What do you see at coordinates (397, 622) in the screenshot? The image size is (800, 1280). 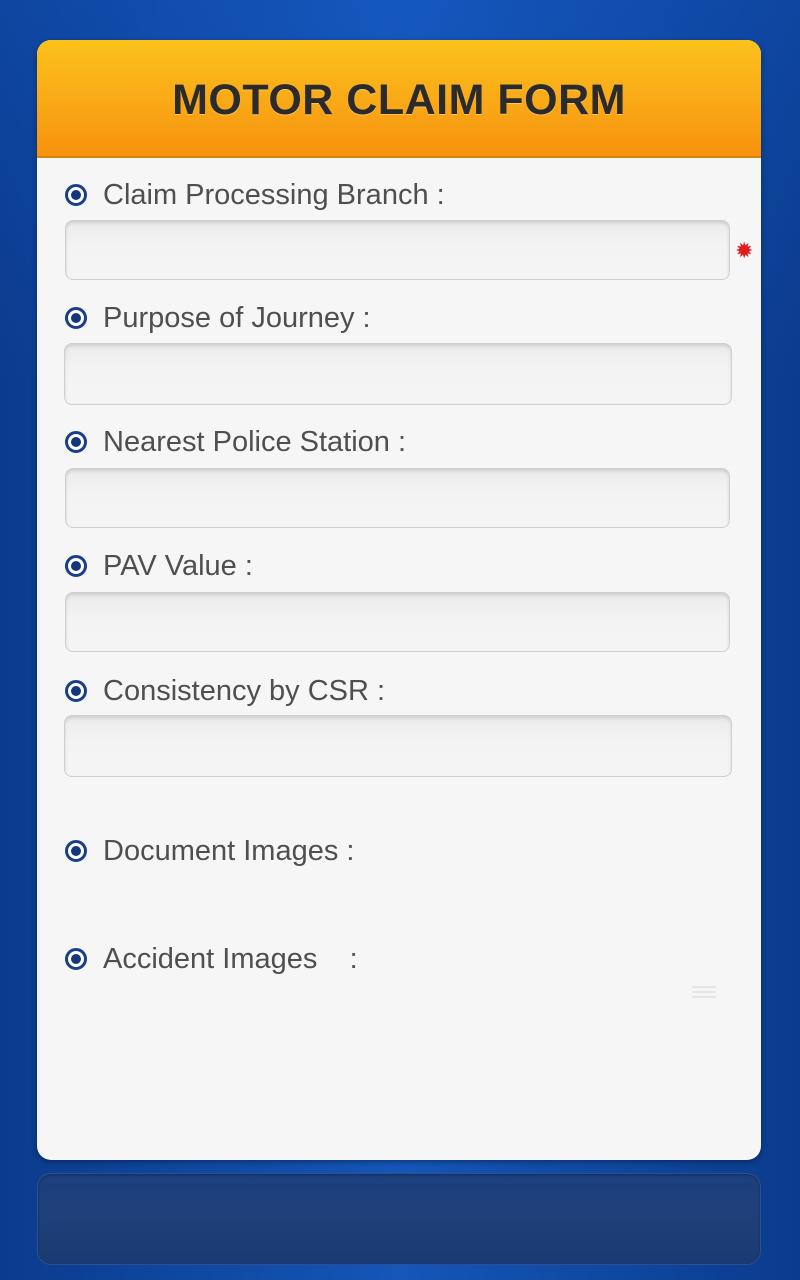 I see `pav-value-input` at bounding box center [397, 622].